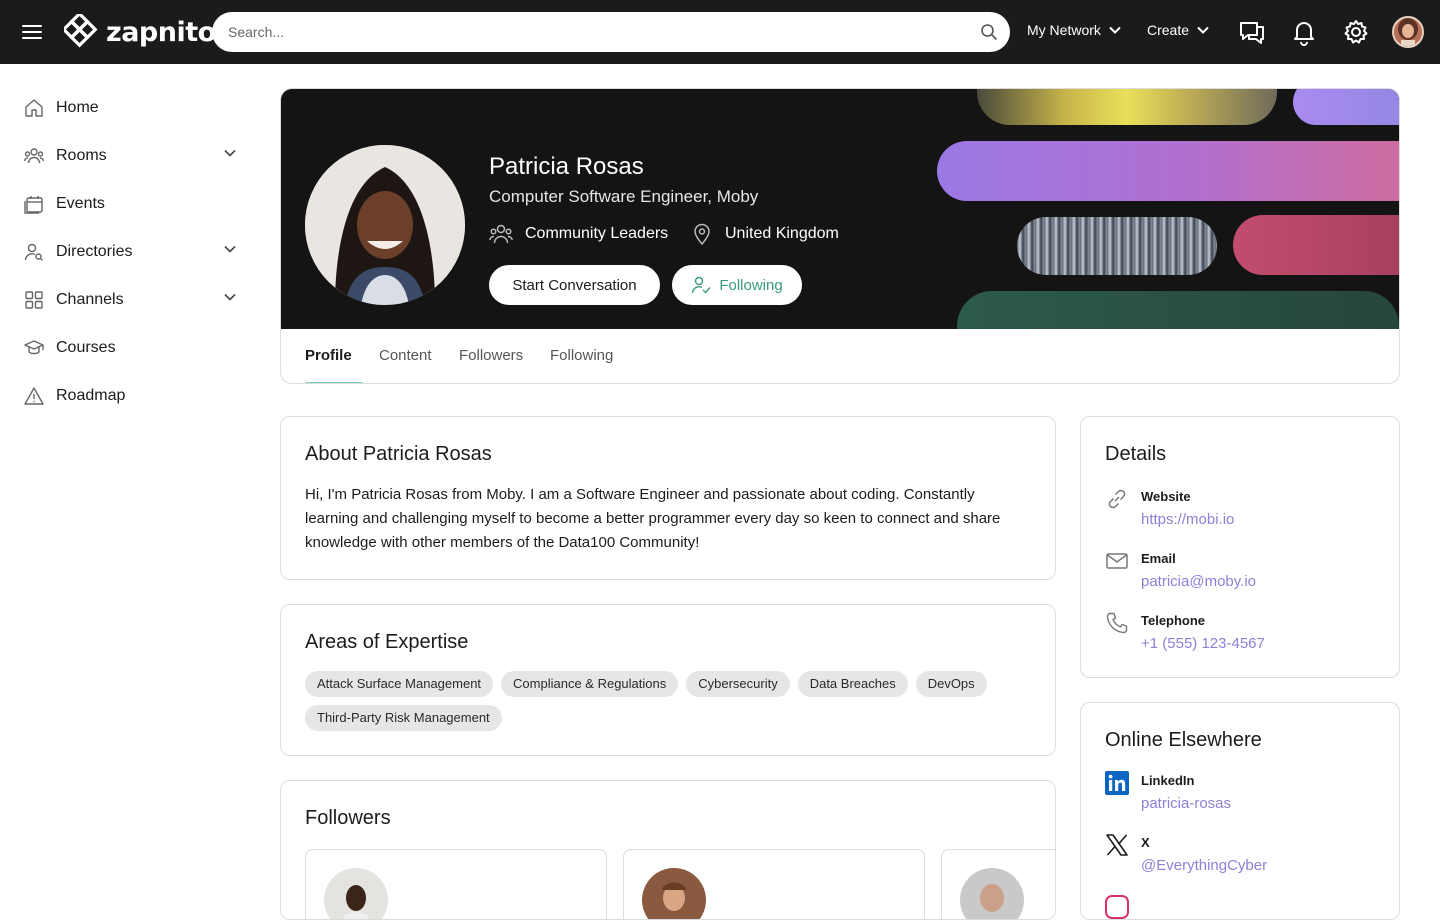 Image resolution: width=1440 pixels, height=920 pixels. What do you see at coordinates (132, 300) in the screenshot?
I see `sidebar-item-channels: Channels` at bounding box center [132, 300].